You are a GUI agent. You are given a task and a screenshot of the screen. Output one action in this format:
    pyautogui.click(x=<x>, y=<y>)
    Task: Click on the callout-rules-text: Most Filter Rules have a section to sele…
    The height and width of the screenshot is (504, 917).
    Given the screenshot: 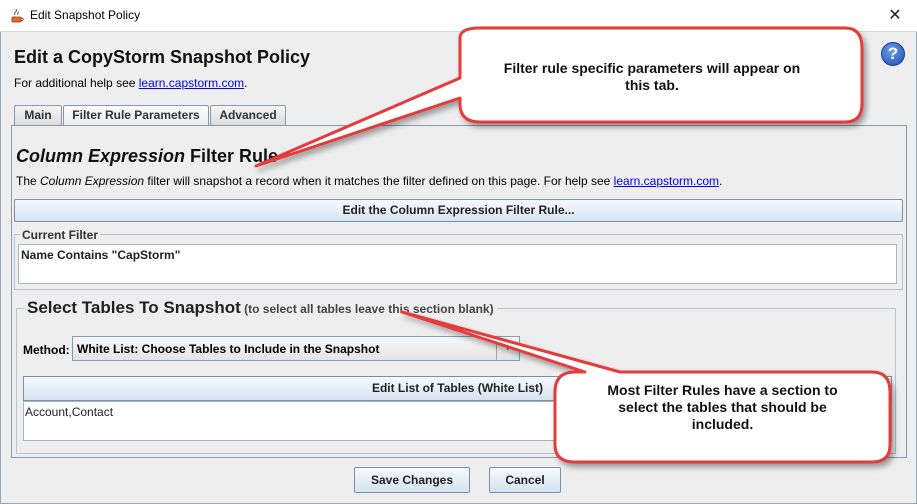 What is the action you would take?
    pyautogui.click(x=722, y=407)
    